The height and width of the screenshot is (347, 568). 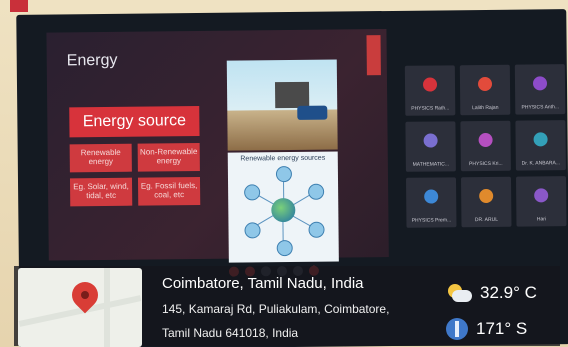 I want to click on map-pin-dot, so click(x=85, y=295).